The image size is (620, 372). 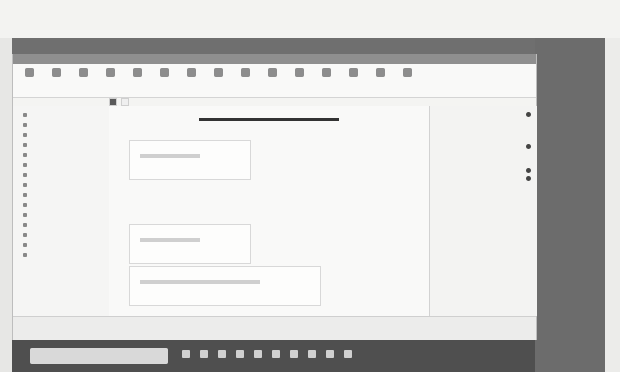 What do you see at coordinates (99, 356) in the screenshot?
I see `search-input` at bounding box center [99, 356].